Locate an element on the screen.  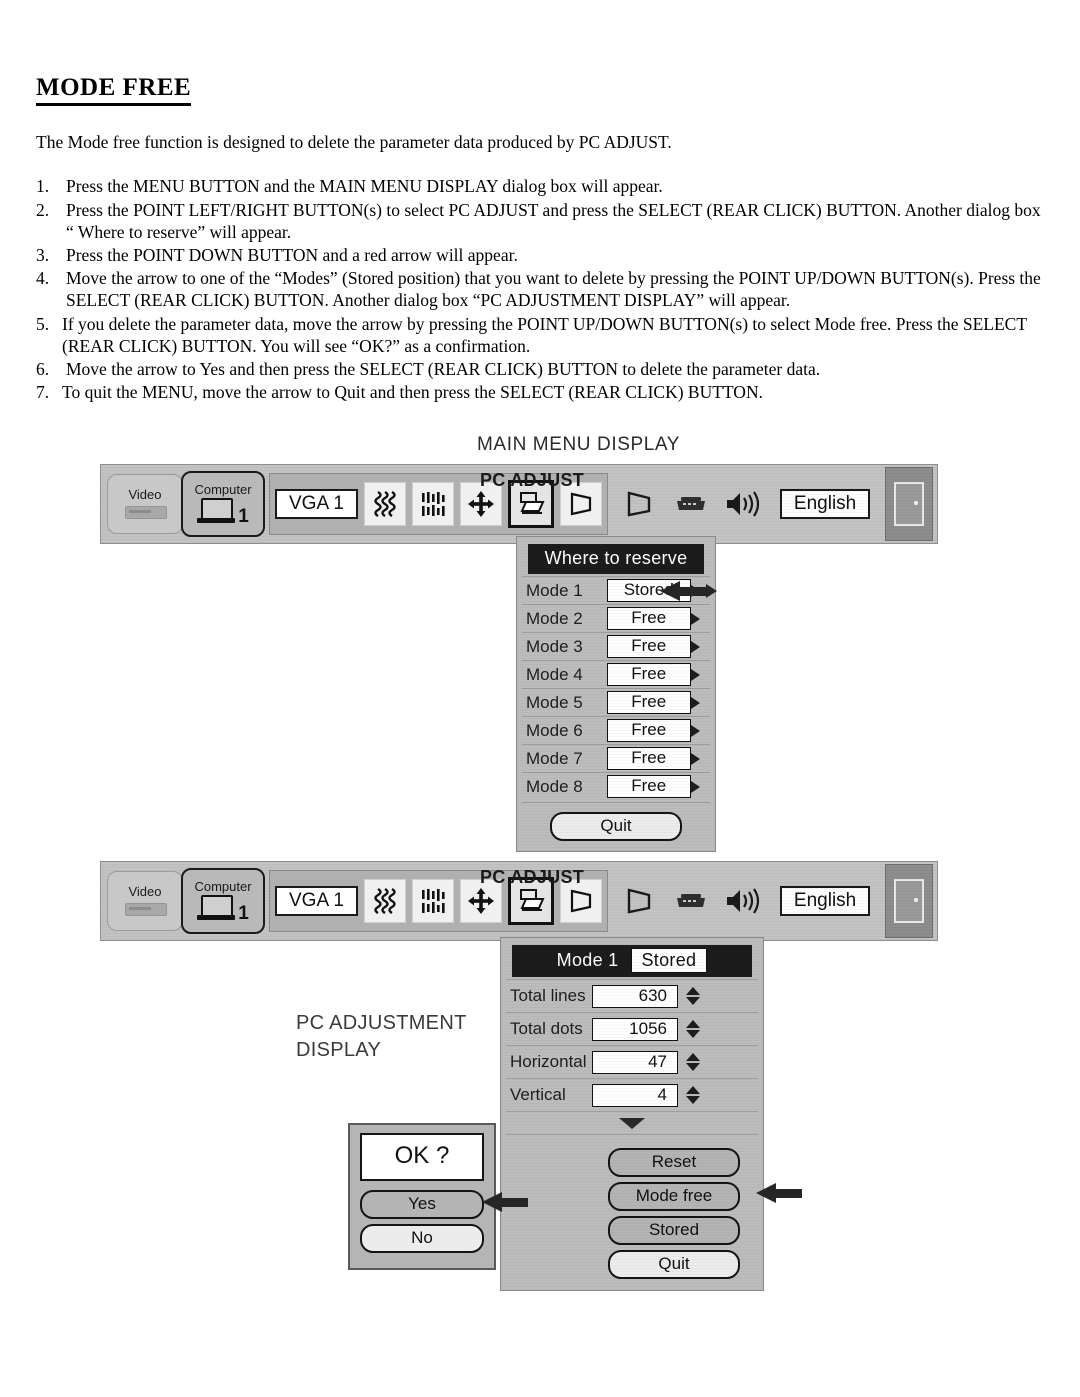
parameter-row: Total dots 1056 is located at coordinates (632, 1028).